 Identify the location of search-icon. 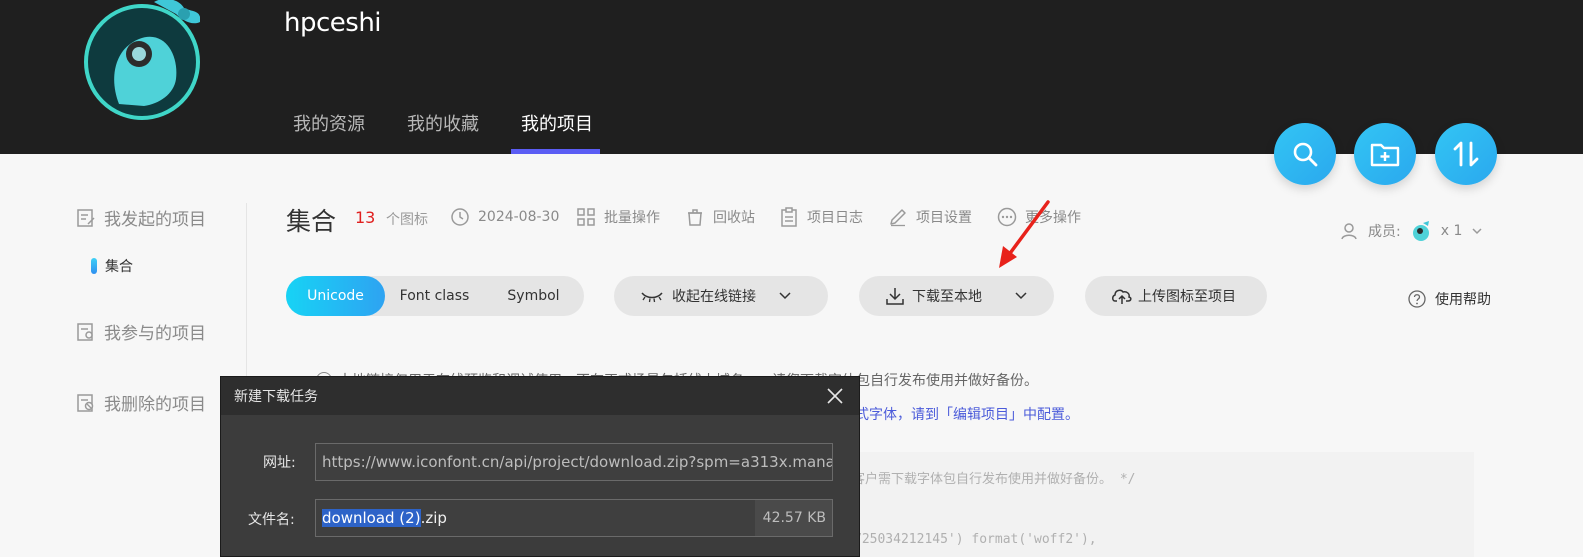
(1305, 154).